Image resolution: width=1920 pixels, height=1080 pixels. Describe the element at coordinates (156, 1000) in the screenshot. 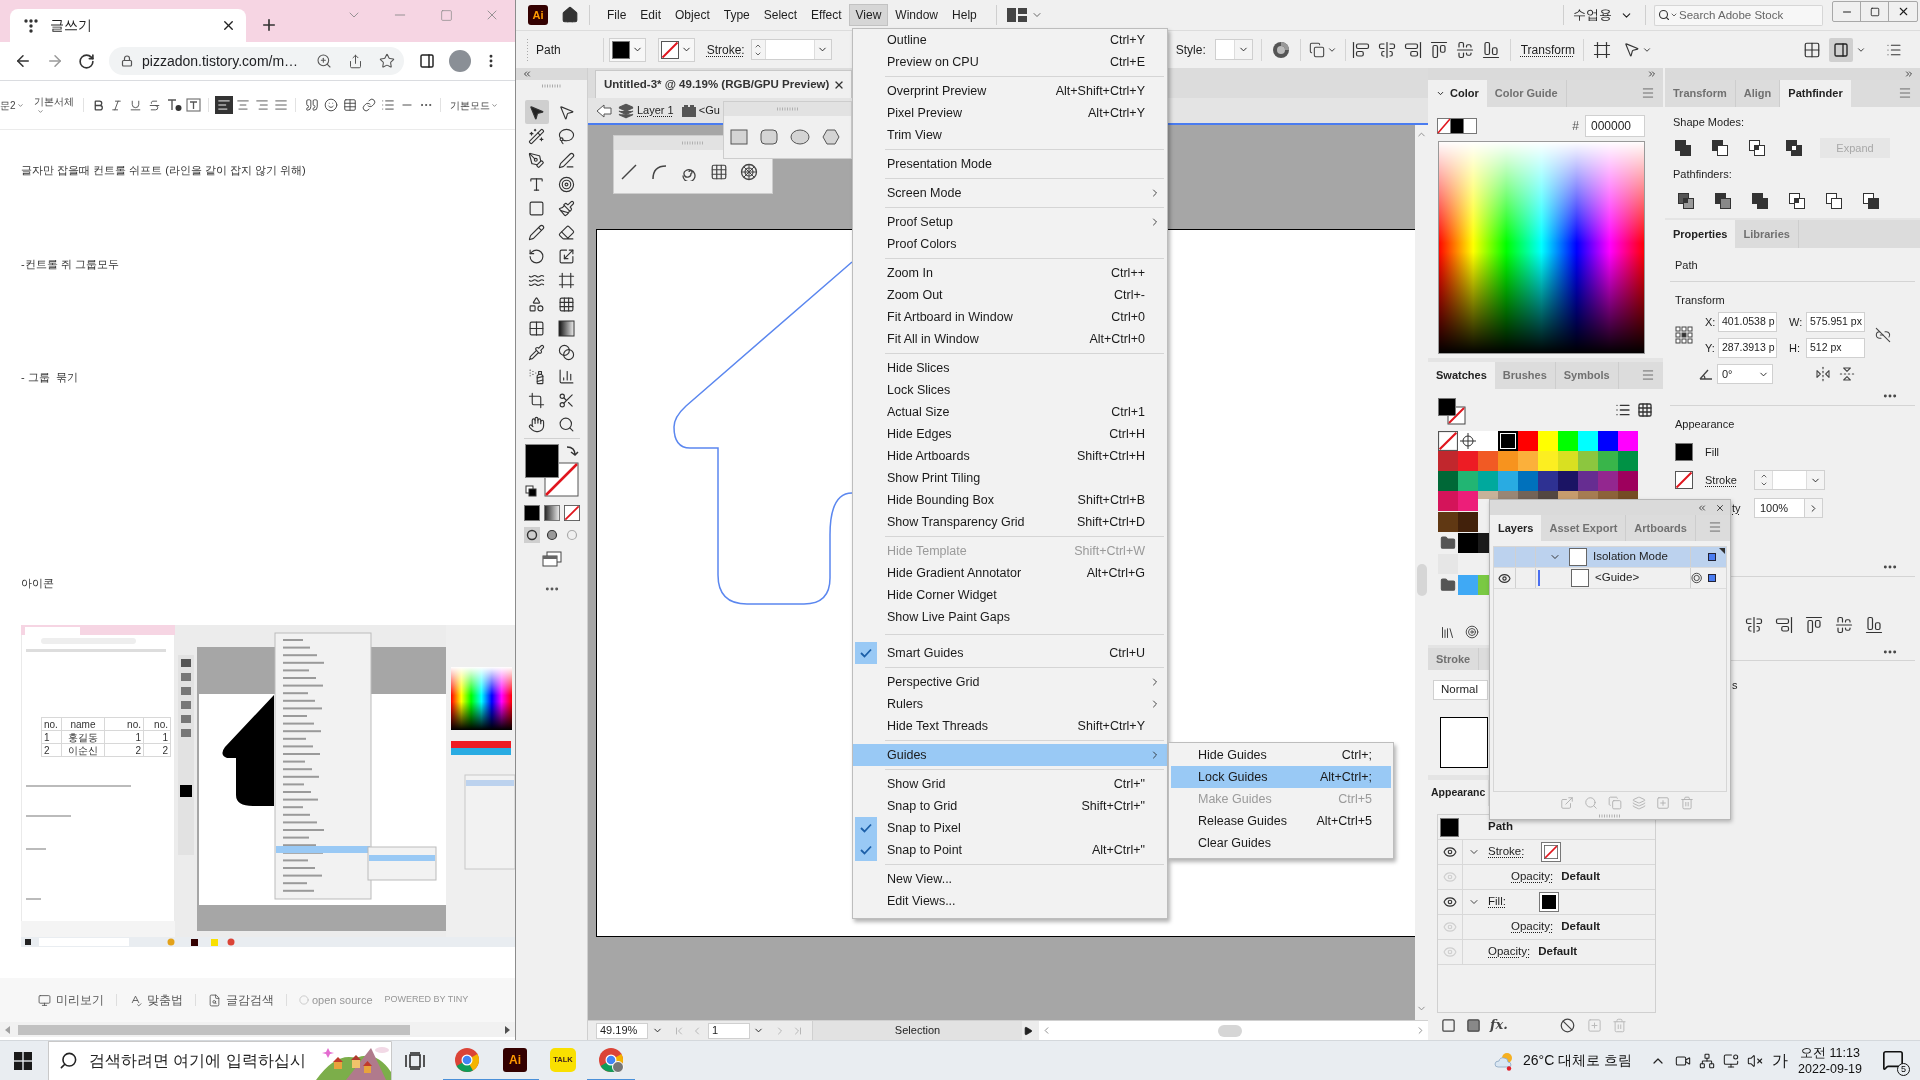

I see `footer-button: 맞춤법` at that location.